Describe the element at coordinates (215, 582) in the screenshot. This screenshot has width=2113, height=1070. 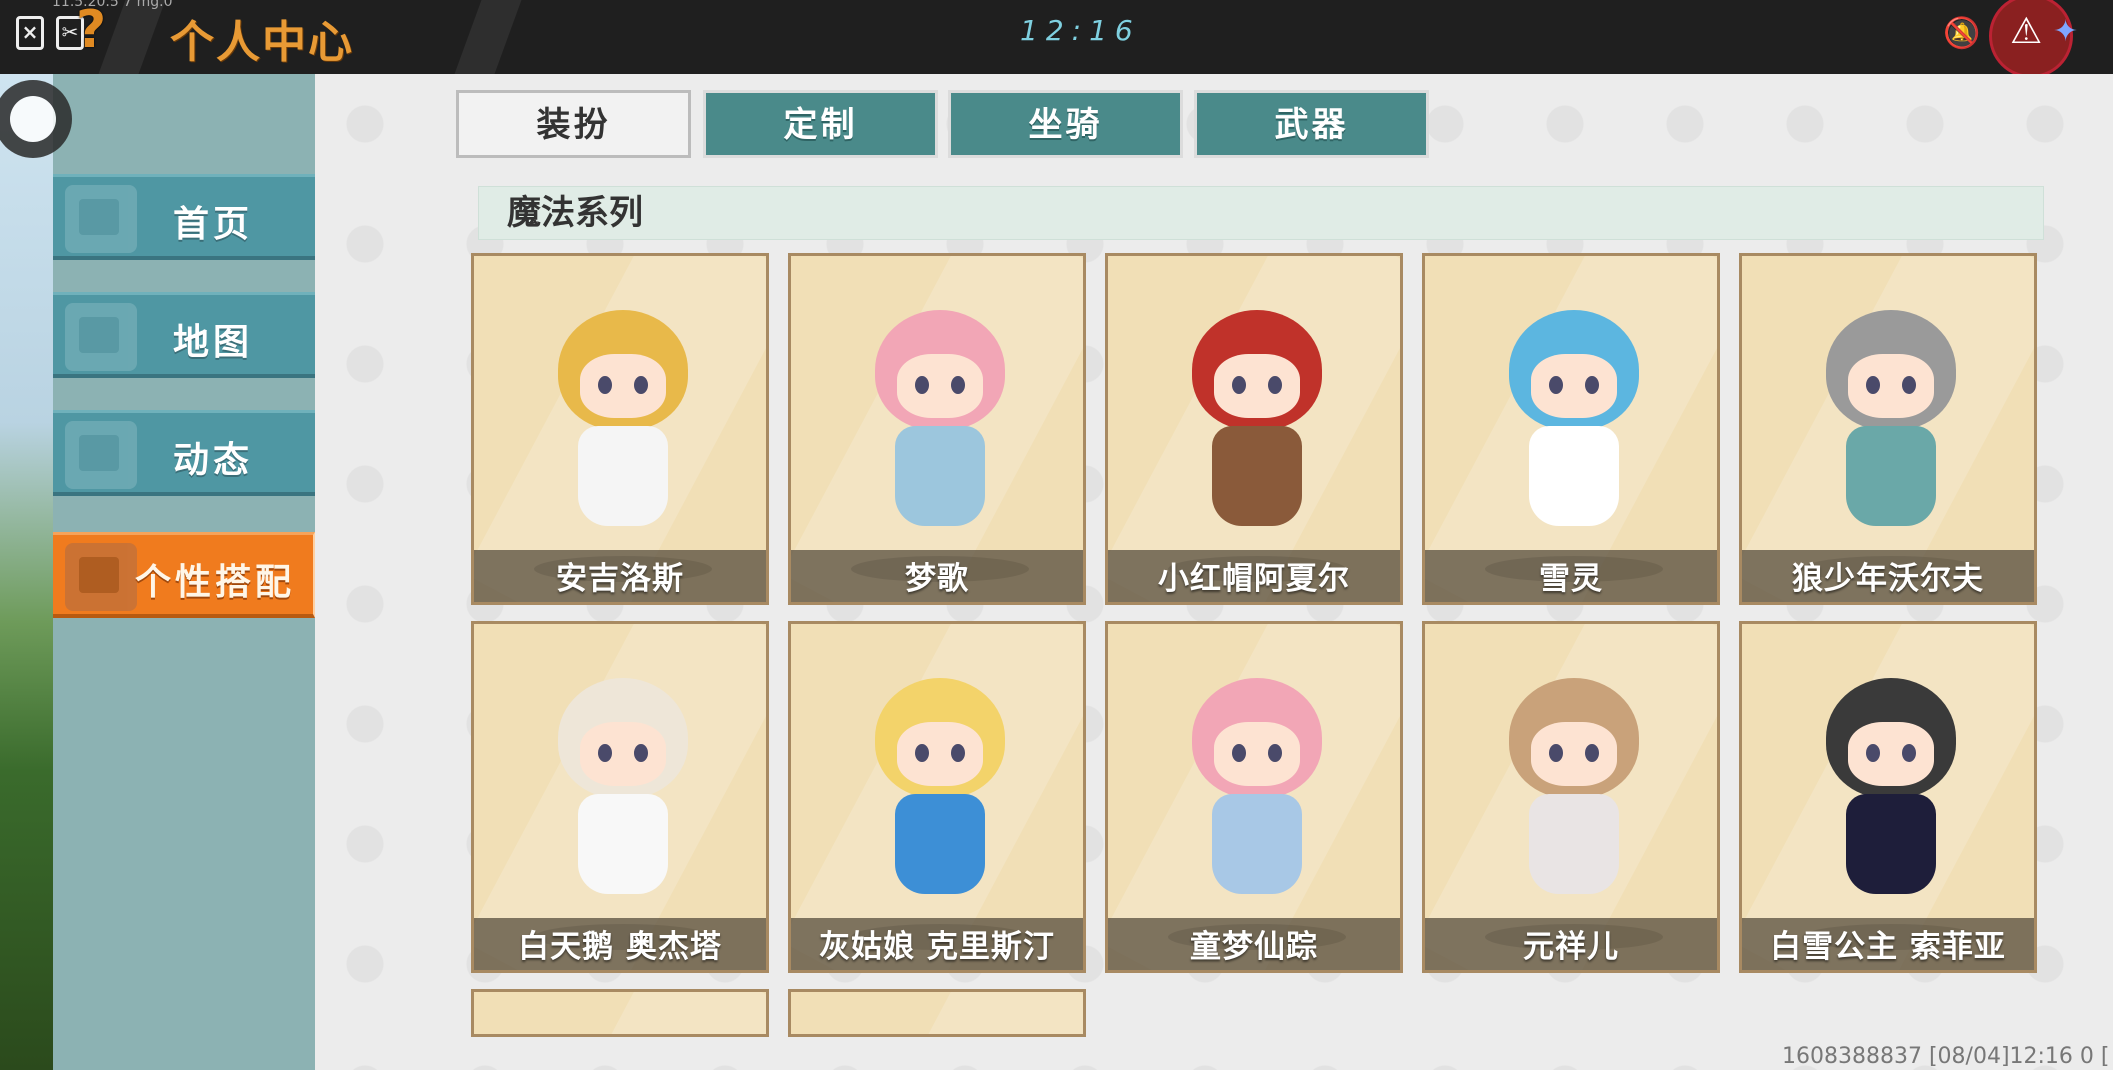
I see `sidebar-item-label: 个性搭配` at that location.